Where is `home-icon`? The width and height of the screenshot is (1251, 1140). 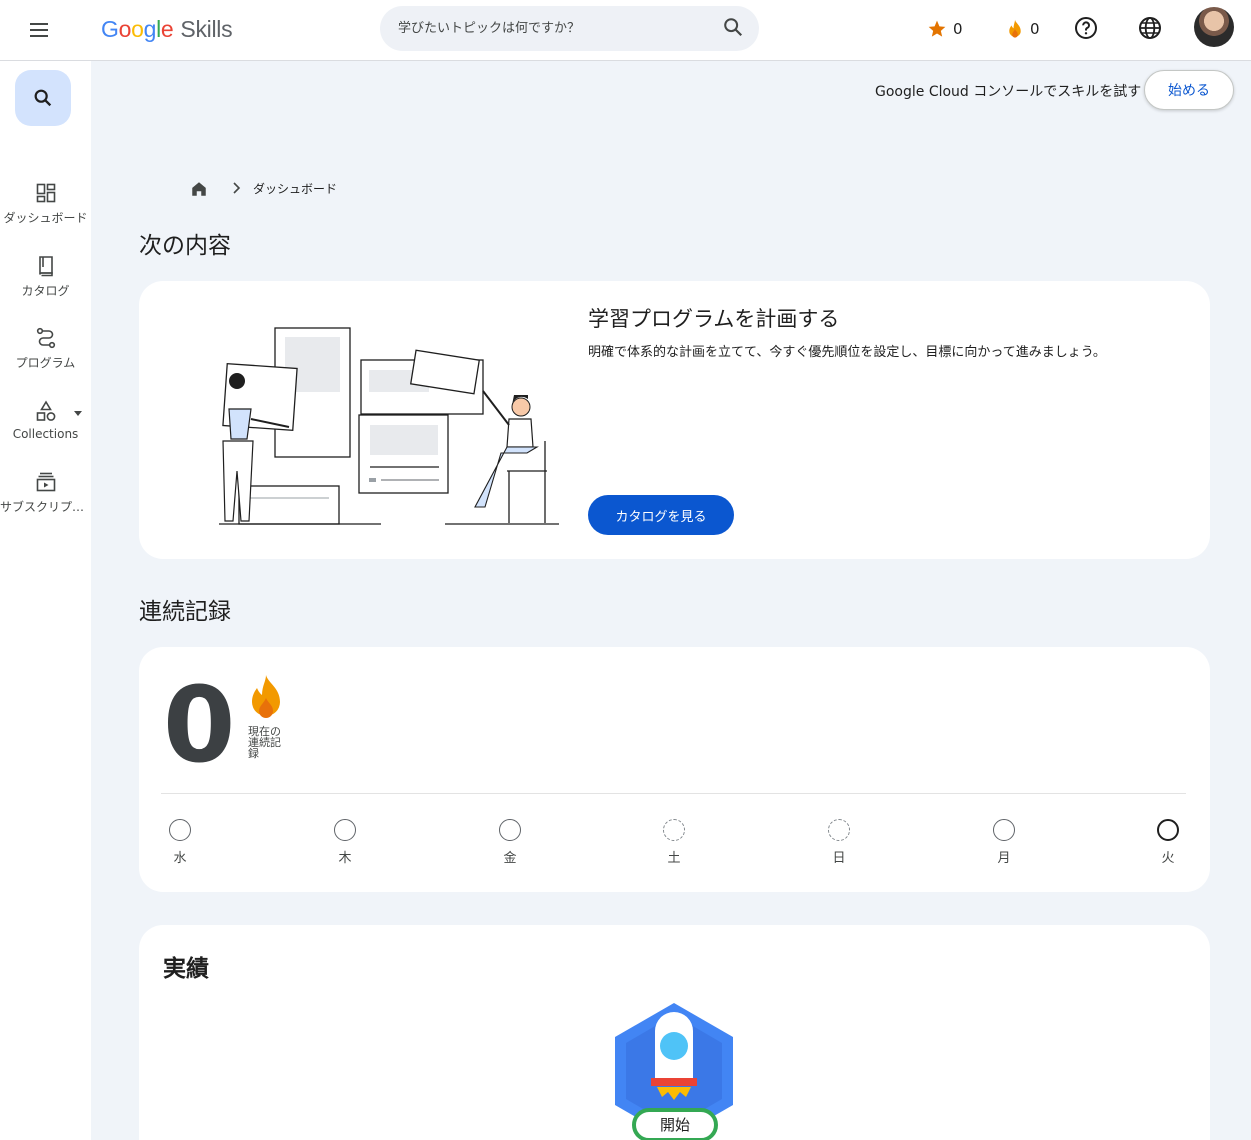 home-icon is located at coordinates (199, 189).